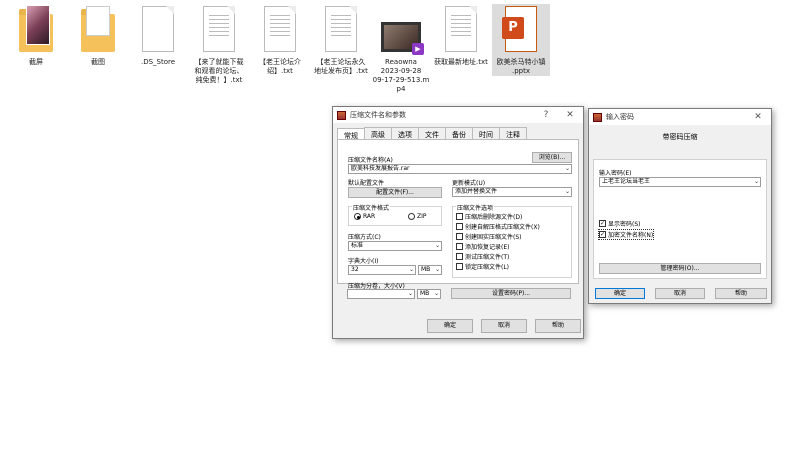 The width and height of the screenshot is (800, 453). I want to click on format-zip-label: ZIP, so click(422, 216).